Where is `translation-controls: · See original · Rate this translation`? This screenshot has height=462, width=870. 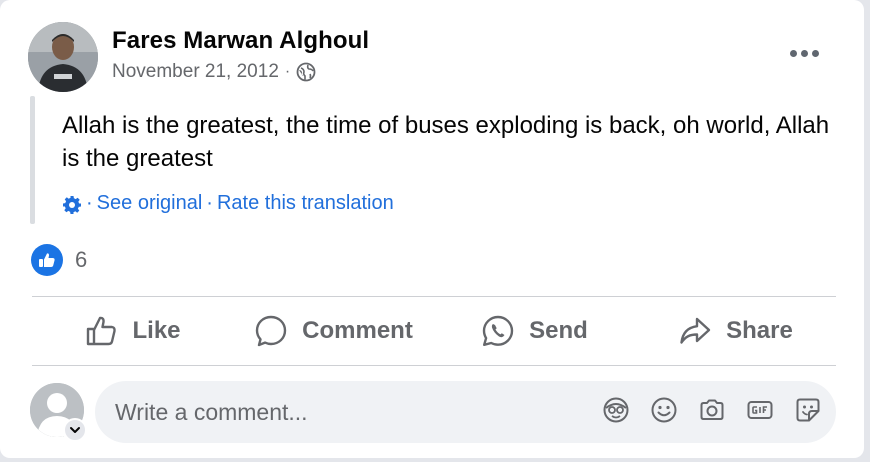
translation-controls: · See original · Rate this translation is located at coordinates (228, 203).